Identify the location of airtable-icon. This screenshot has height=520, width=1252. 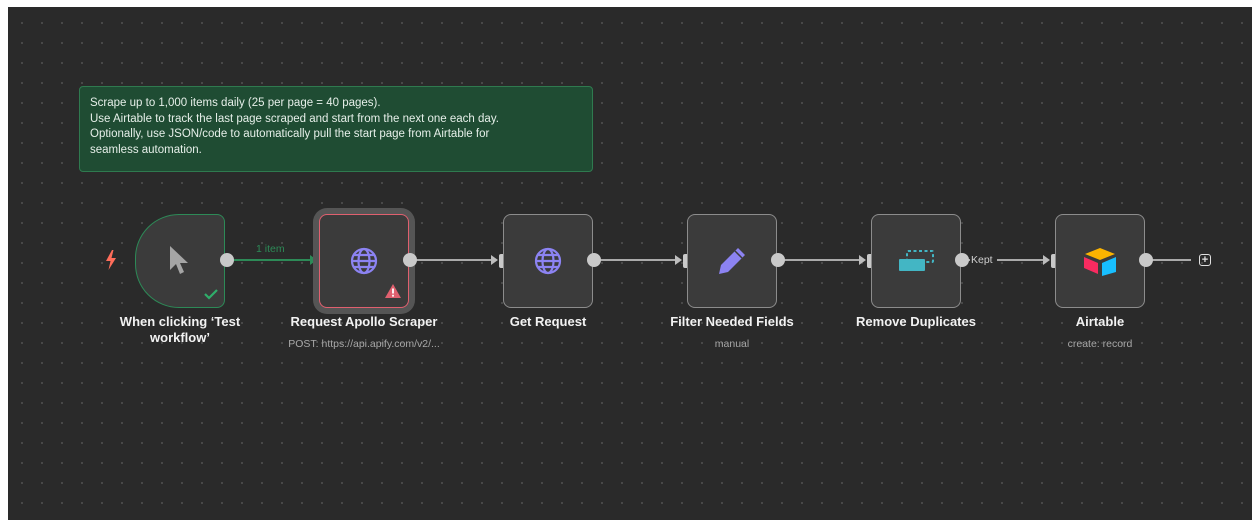
(1100, 261).